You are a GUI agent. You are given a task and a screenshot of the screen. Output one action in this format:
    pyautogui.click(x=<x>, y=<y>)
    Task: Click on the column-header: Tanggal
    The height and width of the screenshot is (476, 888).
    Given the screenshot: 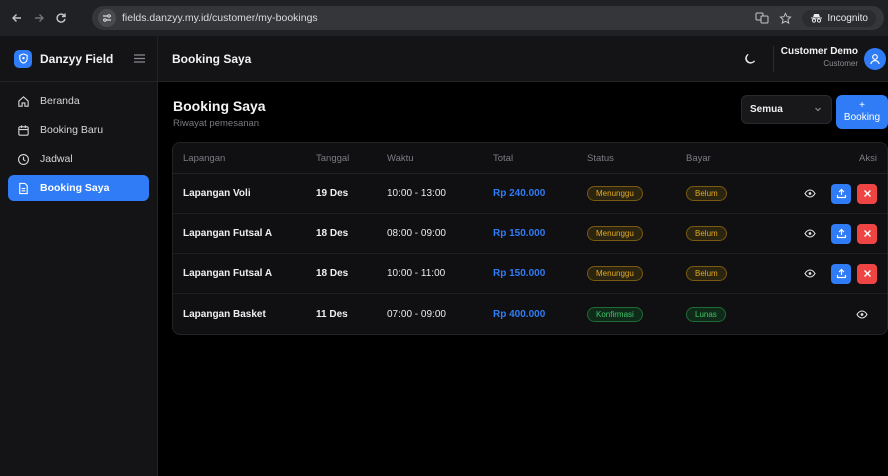 What is the action you would take?
    pyautogui.click(x=333, y=158)
    